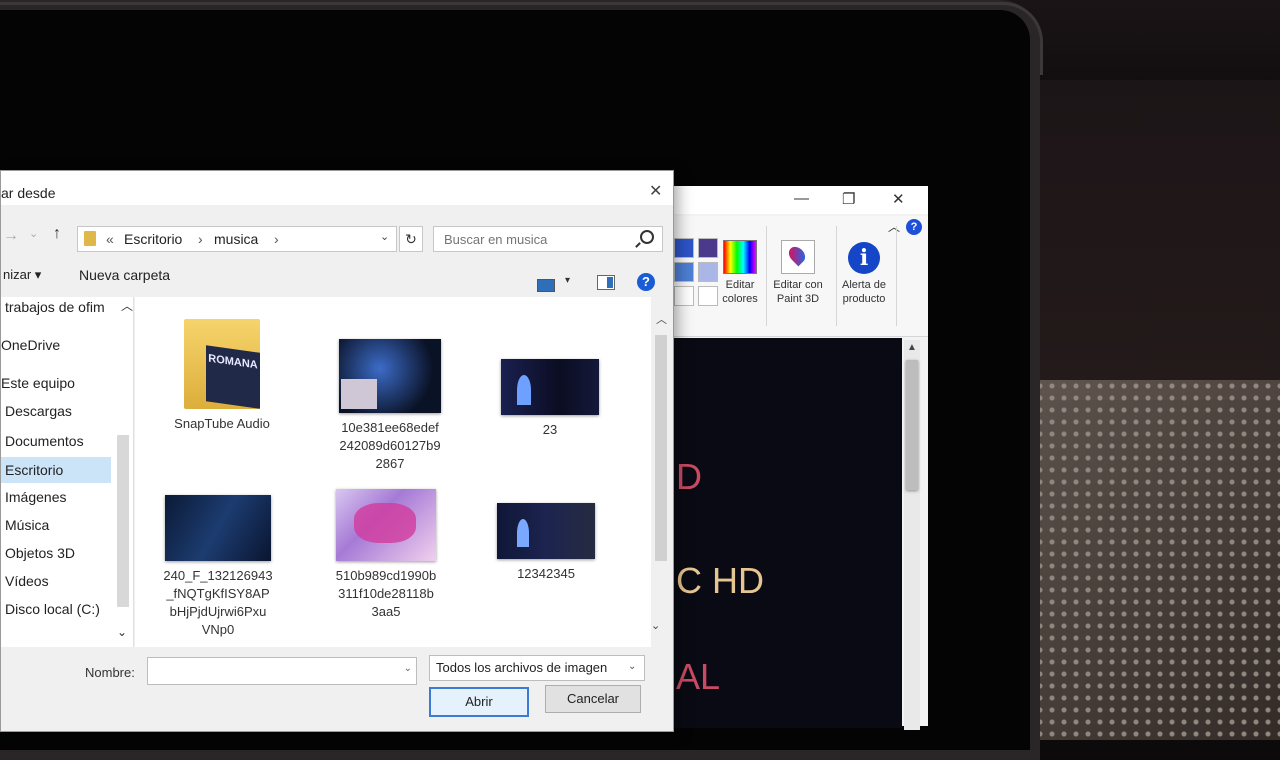 The height and width of the screenshot is (760, 1280). I want to click on chevron-up-icon: ︿, so click(127, 305).